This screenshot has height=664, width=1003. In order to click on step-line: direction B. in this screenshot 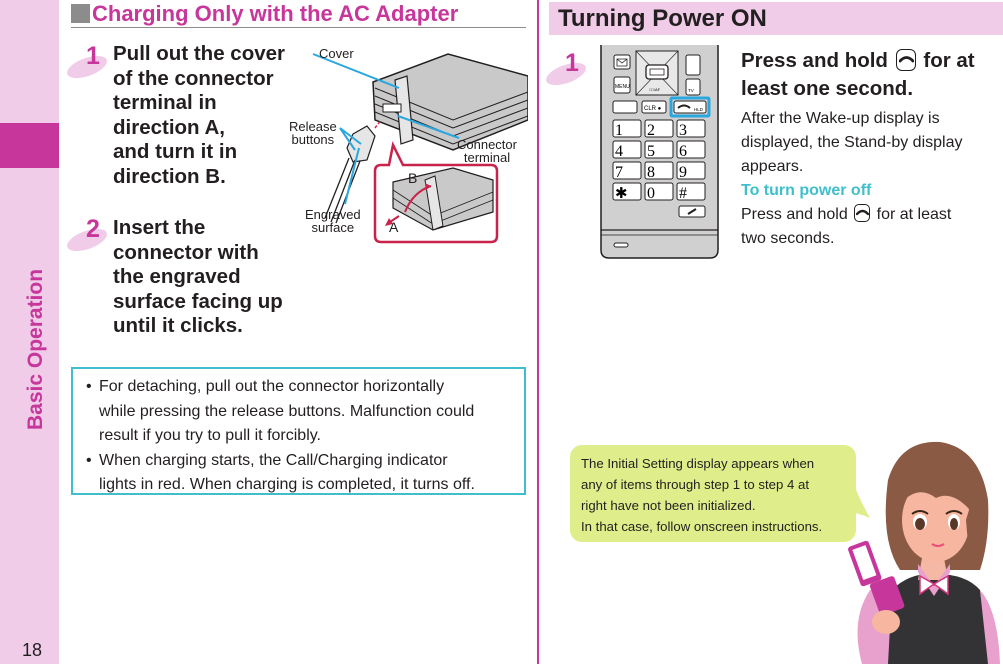, I will do `click(169, 176)`.